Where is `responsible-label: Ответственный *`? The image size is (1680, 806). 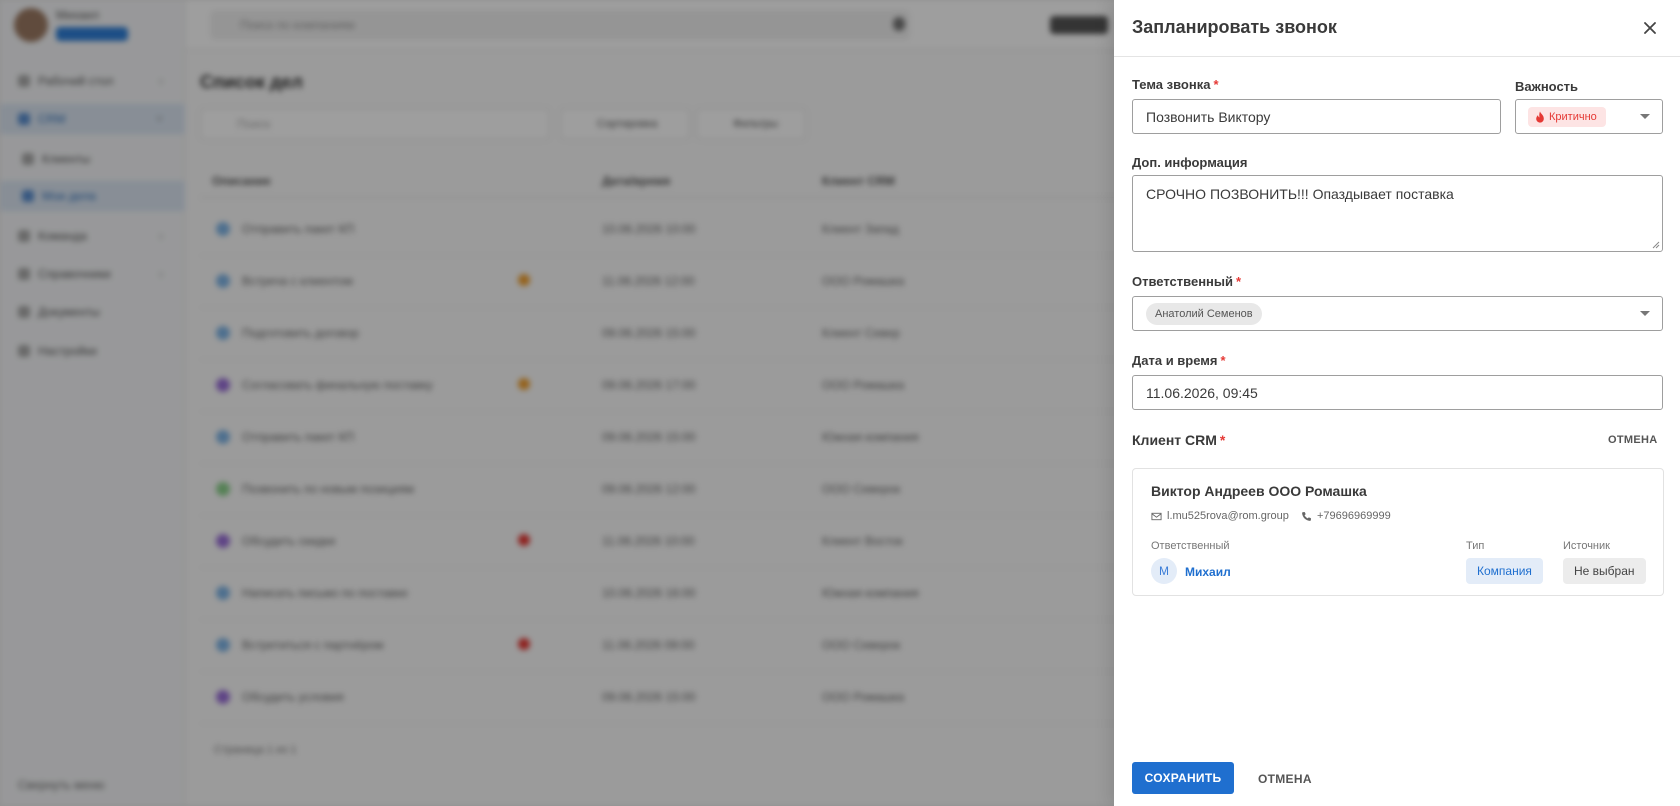 responsible-label: Ответственный * is located at coordinates (1186, 281).